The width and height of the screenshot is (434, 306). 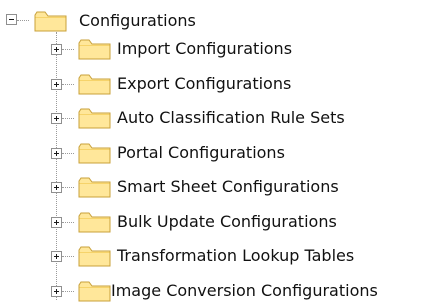 What do you see at coordinates (231, 118) in the screenshot?
I see `tree-item-label: Auto Classification Rule Sets` at bounding box center [231, 118].